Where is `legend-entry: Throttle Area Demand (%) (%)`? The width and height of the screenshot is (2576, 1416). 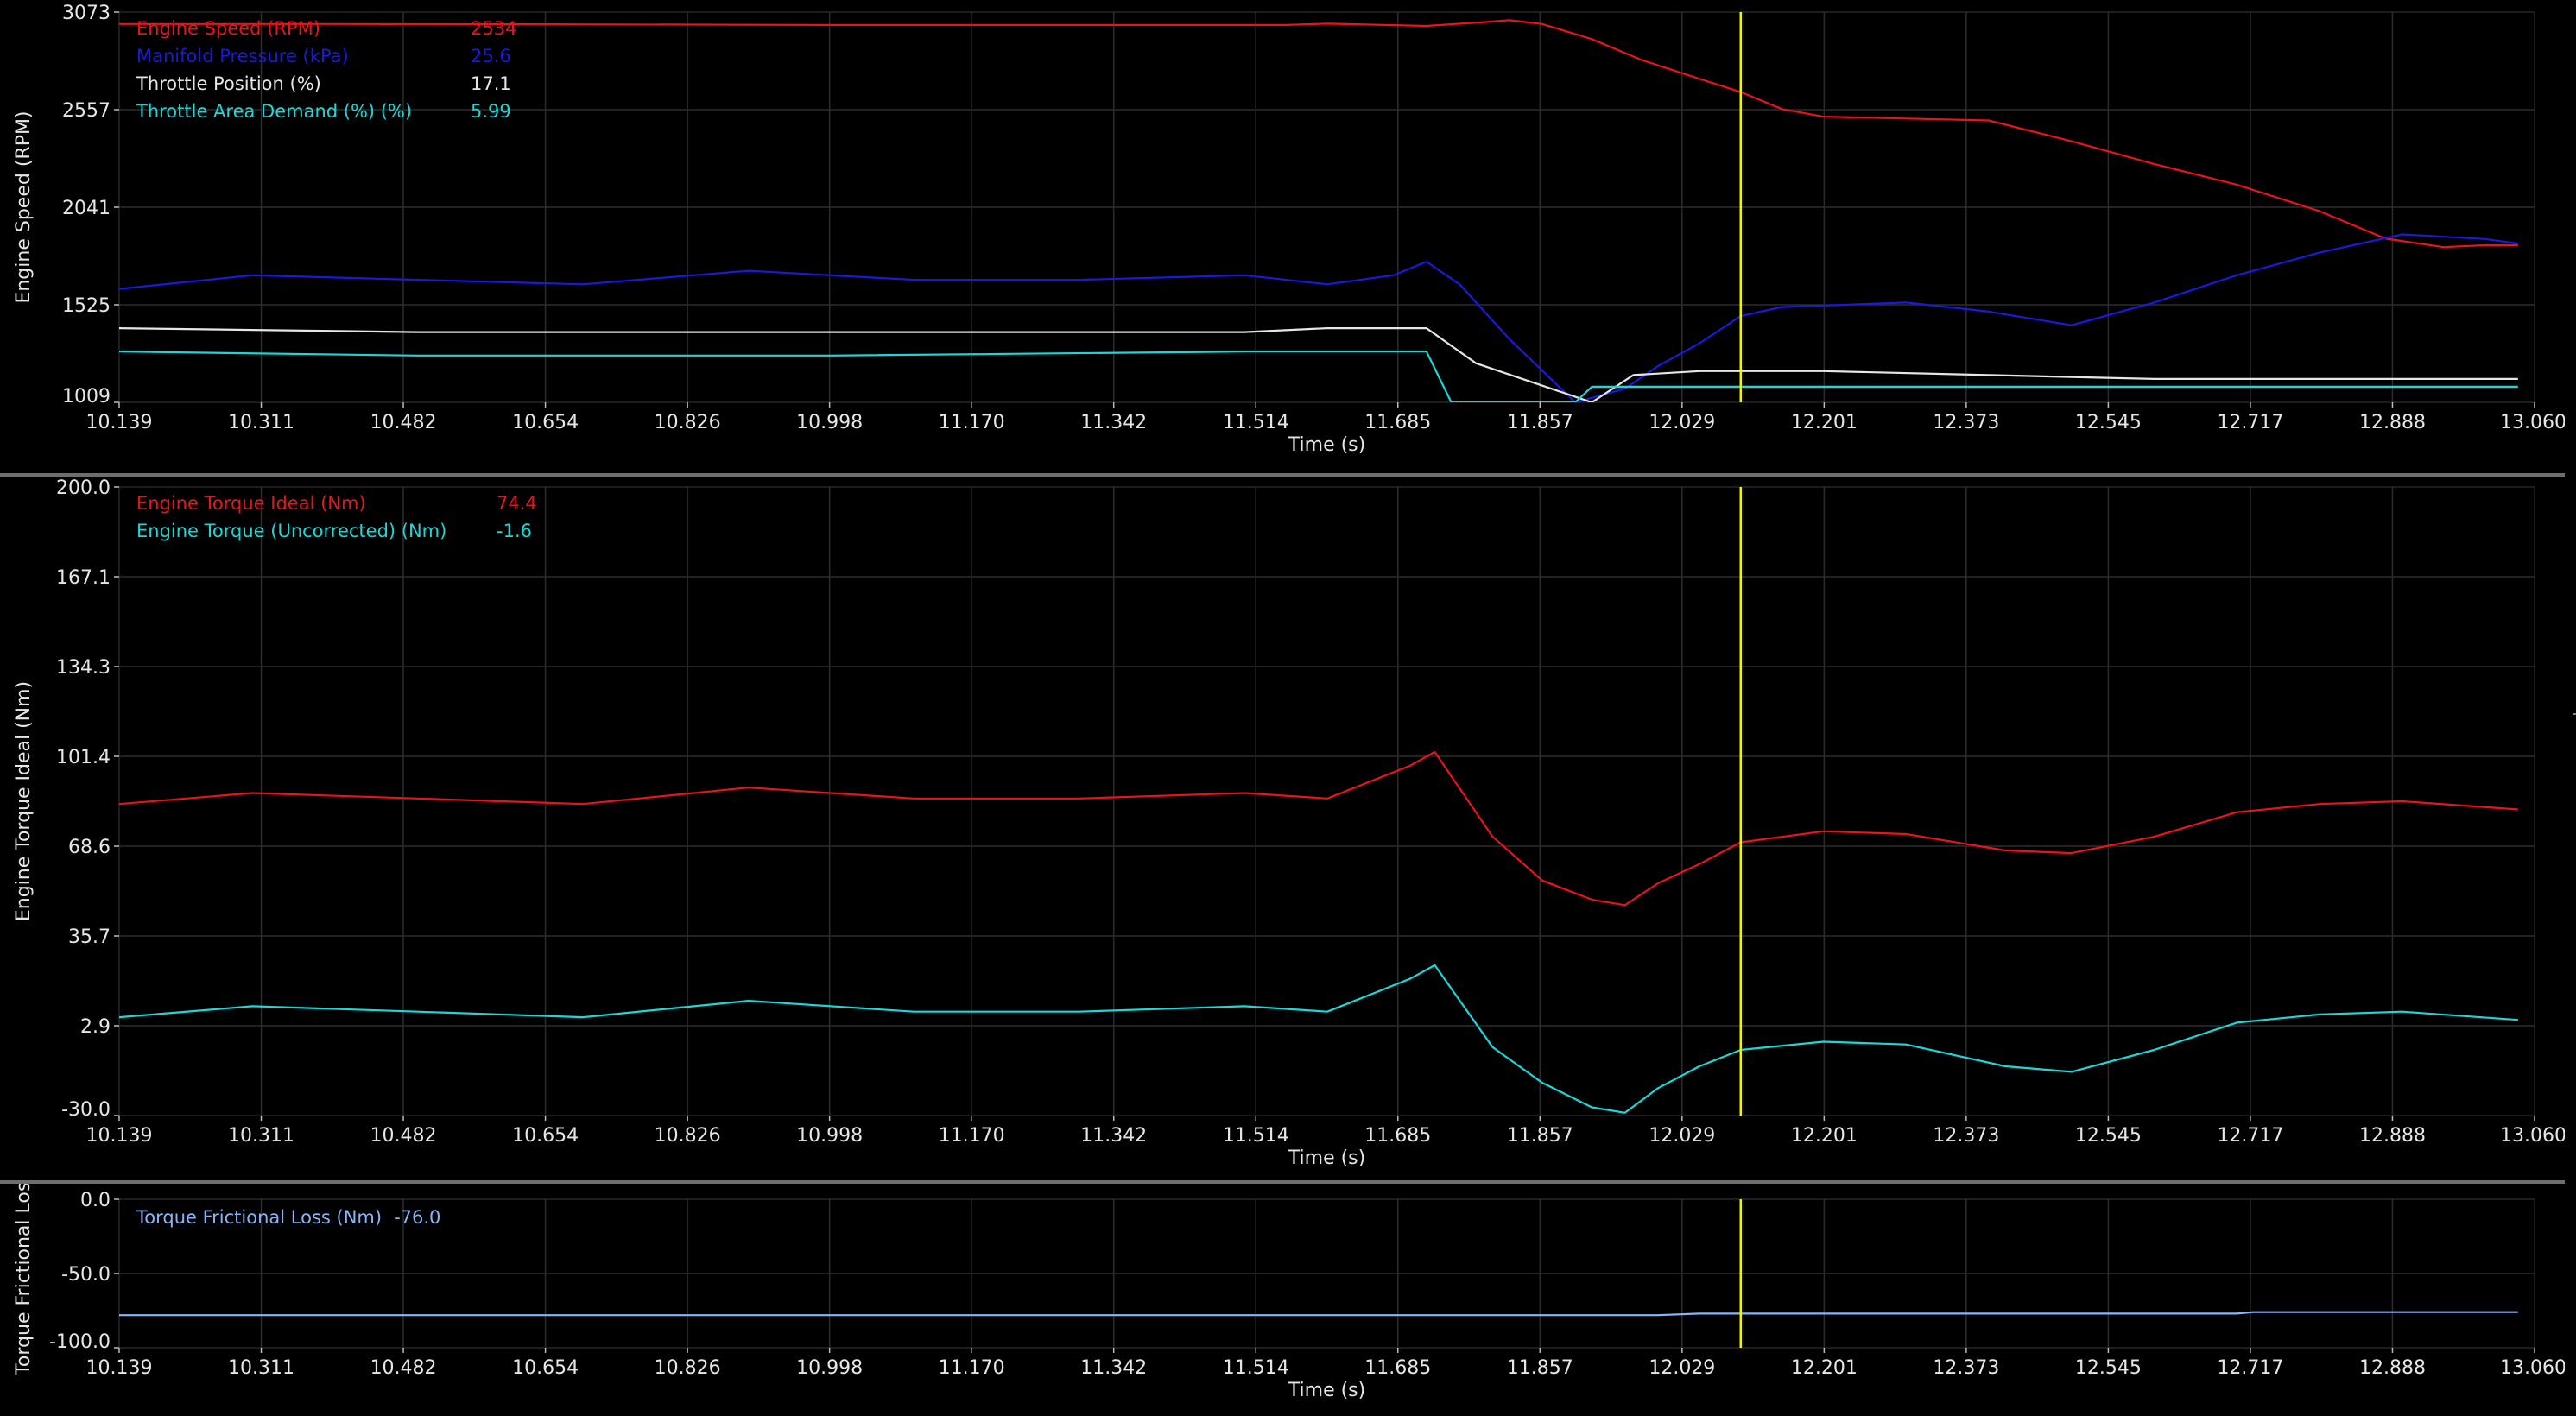 legend-entry: Throttle Area Demand (%) (%) is located at coordinates (274, 112).